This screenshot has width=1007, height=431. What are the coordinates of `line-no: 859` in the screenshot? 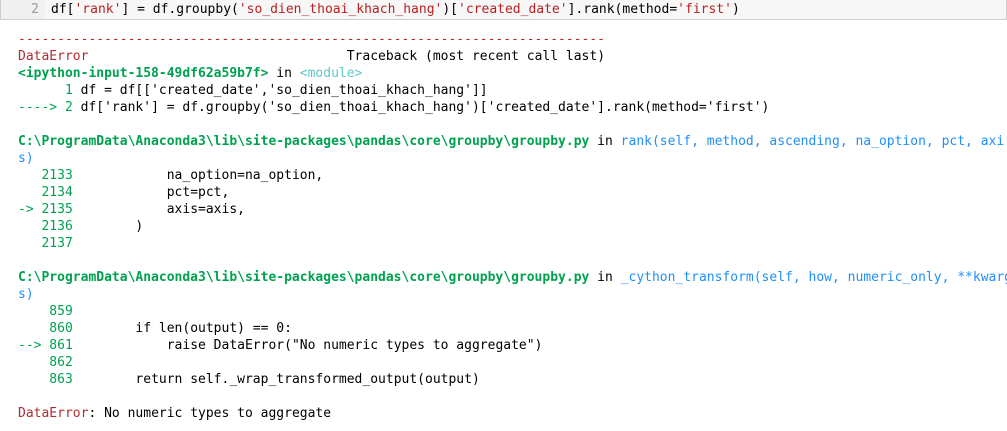 It's located at (49, 311).